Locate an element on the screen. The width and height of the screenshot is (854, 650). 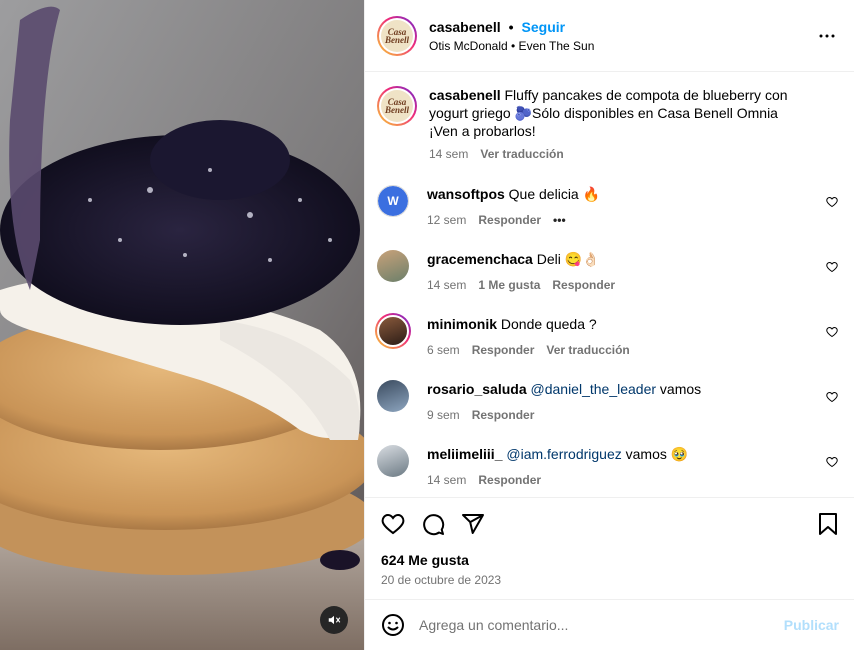
commenter-avatar: W is located at coordinates (393, 201).